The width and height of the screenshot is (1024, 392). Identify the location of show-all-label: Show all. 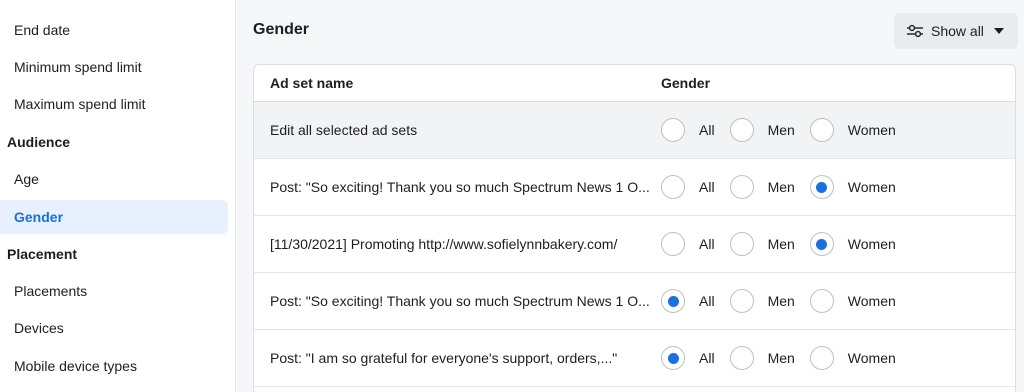
(957, 31).